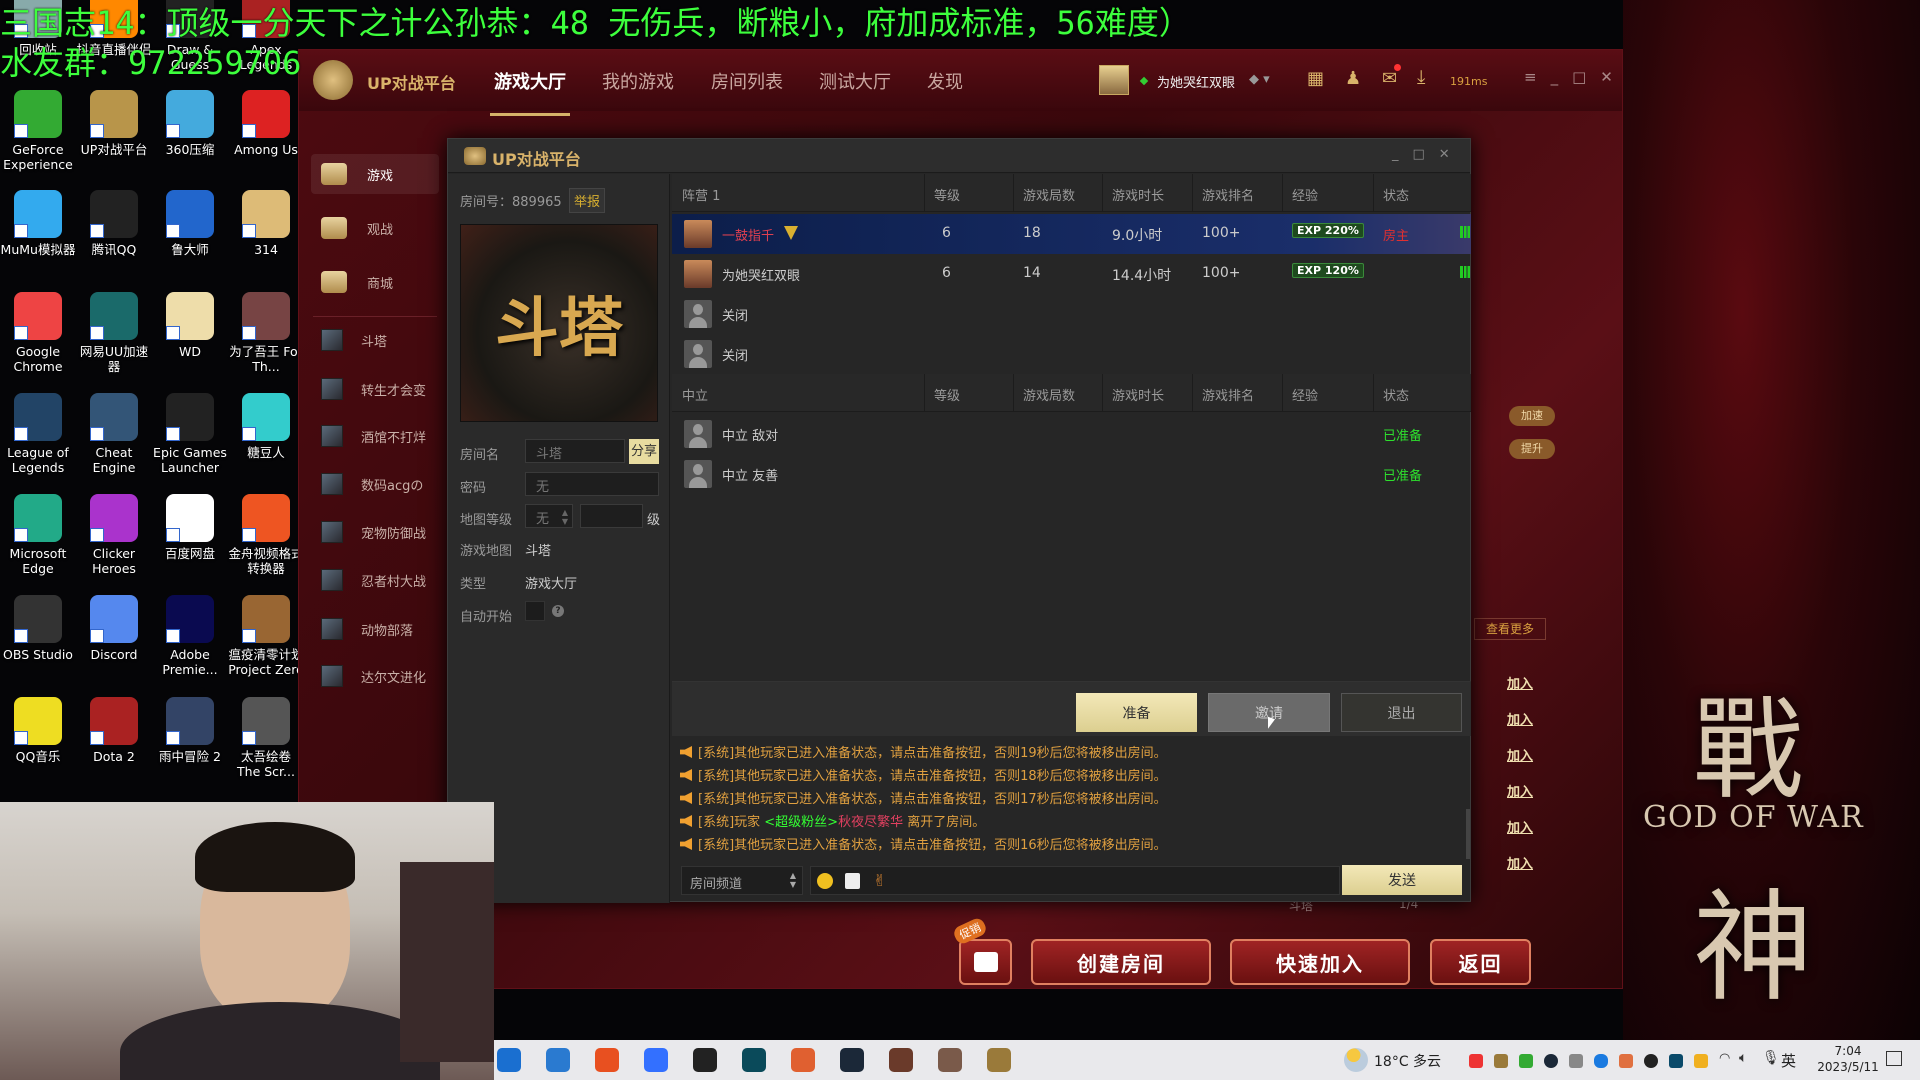 The image size is (1920, 1080). I want to click on download-icon: ⤓, so click(1421, 77).